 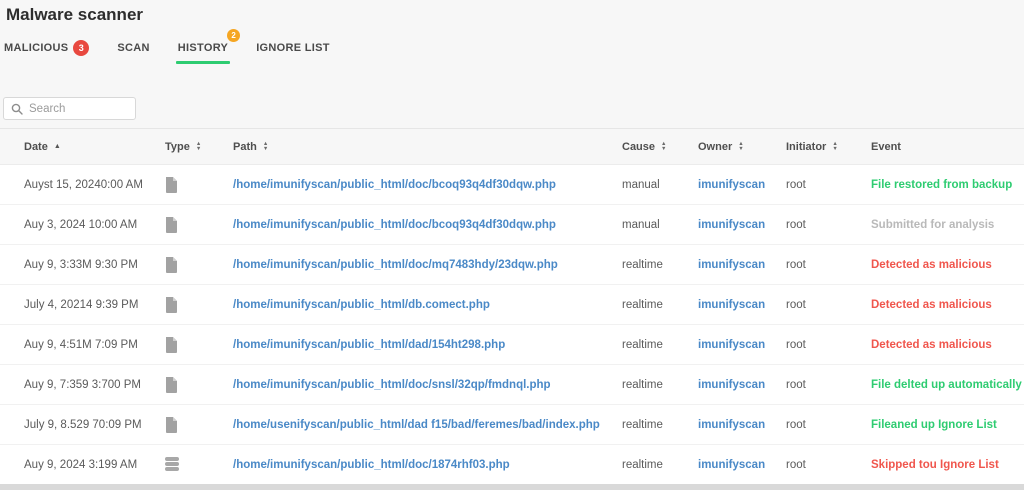 I want to click on date-cell: Auy 9, 7:359 3:700 PM, so click(x=82, y=384).